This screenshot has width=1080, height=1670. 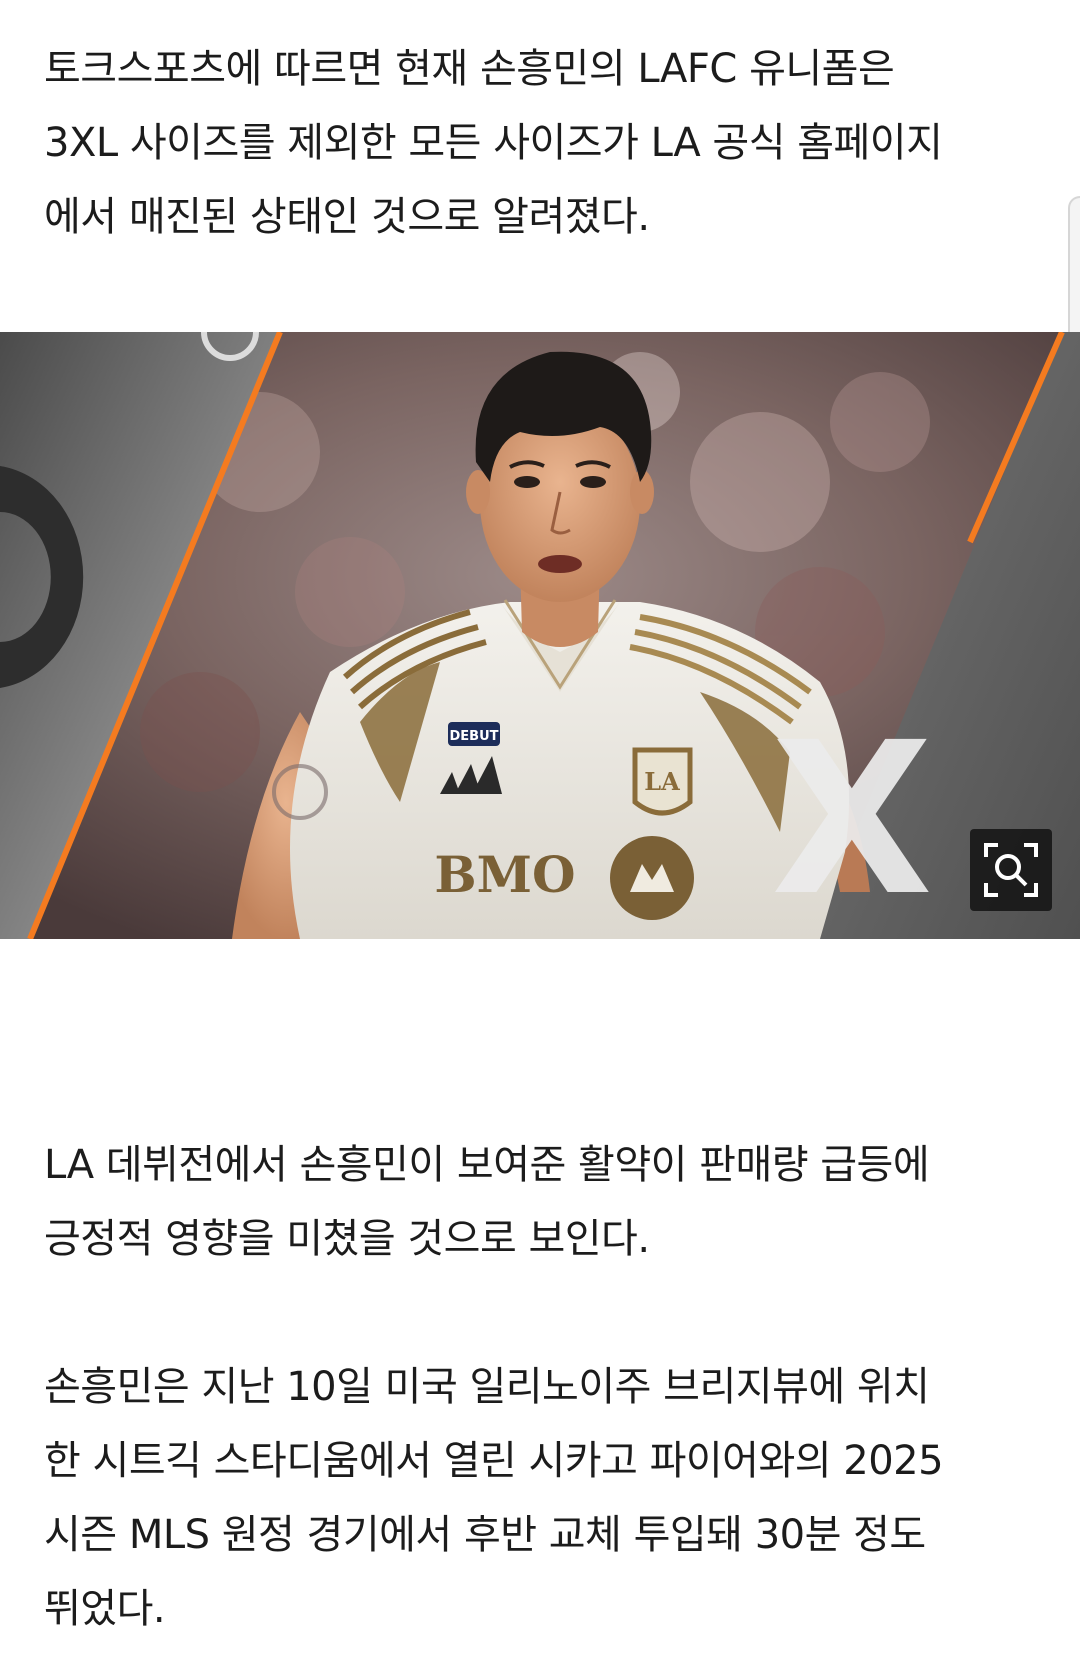 I want to click on paragraph-line: 에서 매진된 상태인 것으로 알려졌다., so click(x=347, y=217).